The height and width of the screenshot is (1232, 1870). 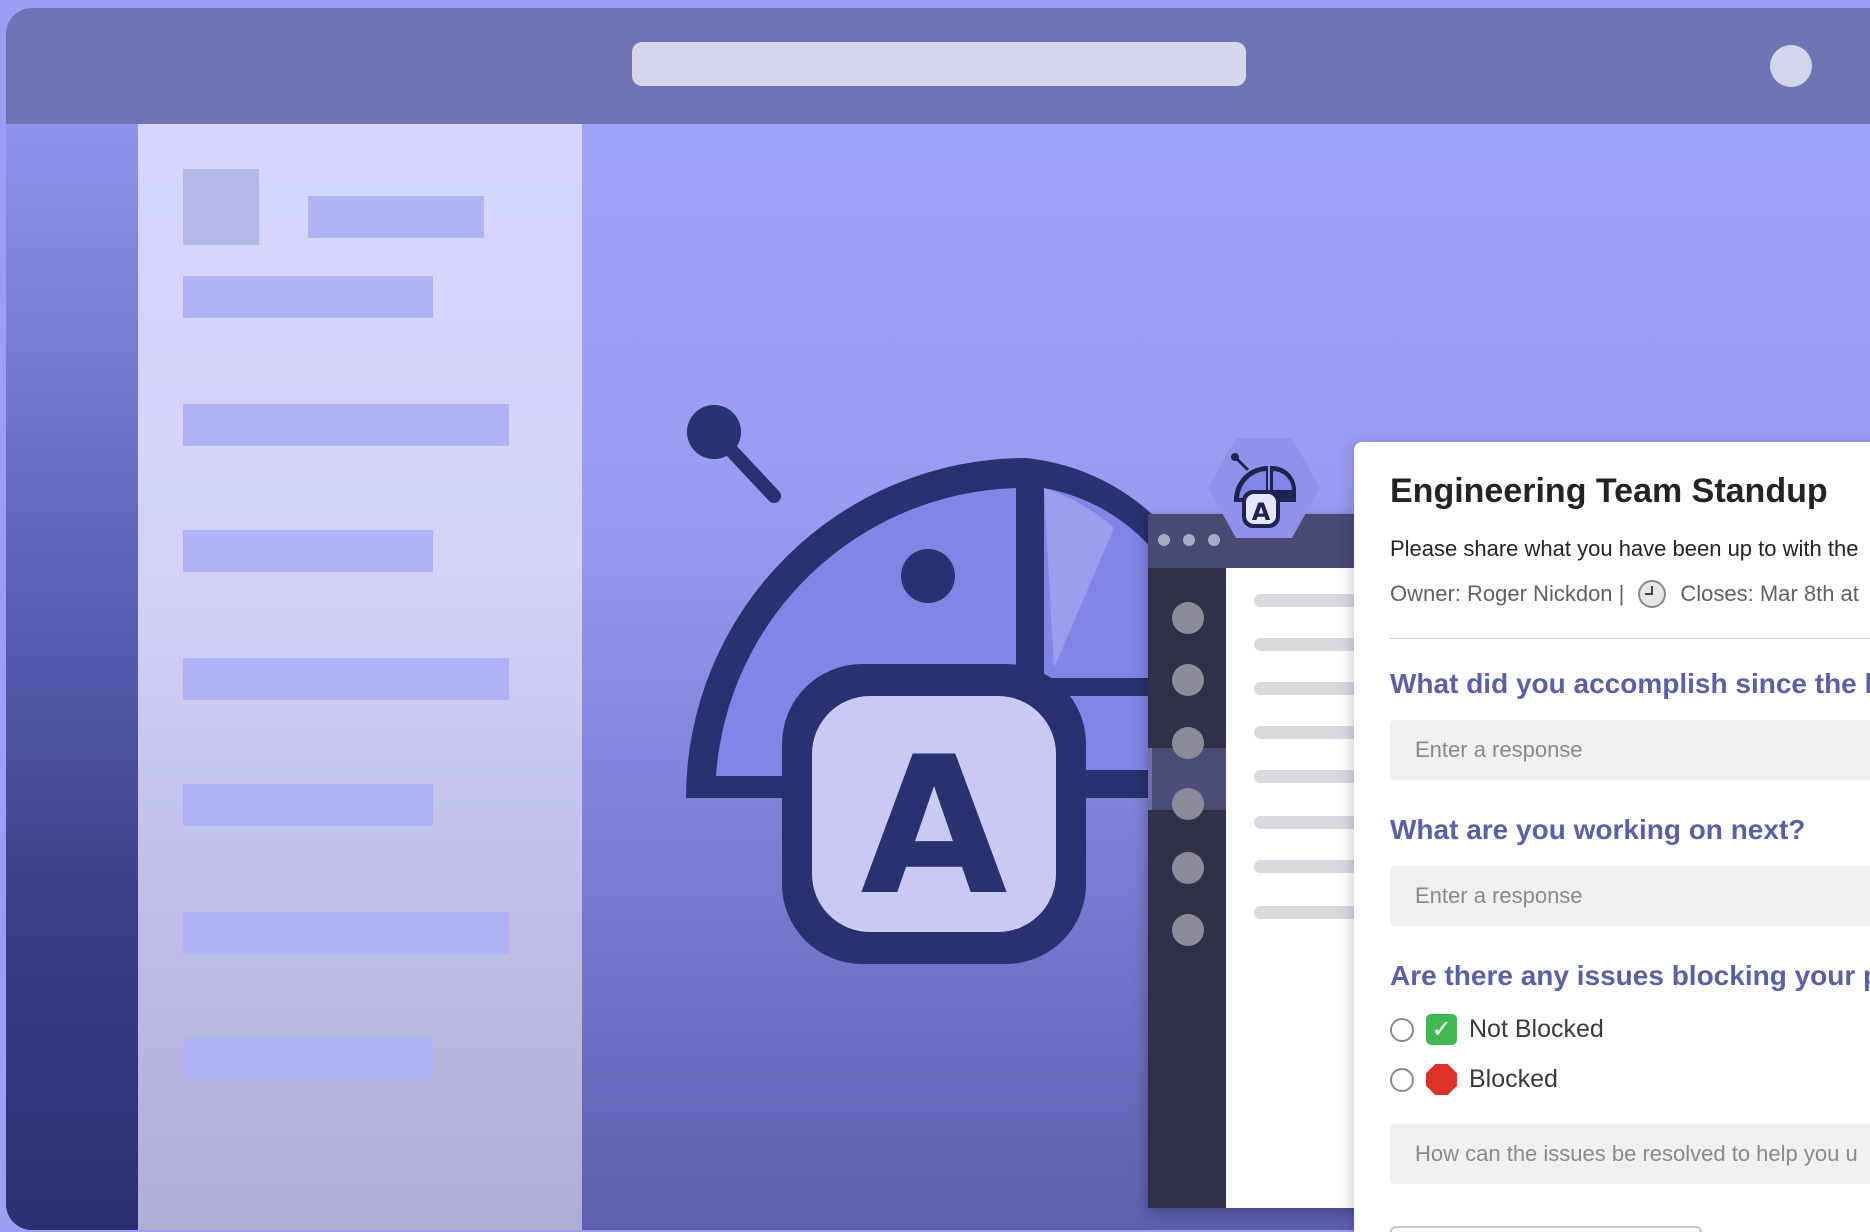 What do you see at coordinates (72, 677) in the screenshot?
I see `app-rail` at bounding box center [72, 677].